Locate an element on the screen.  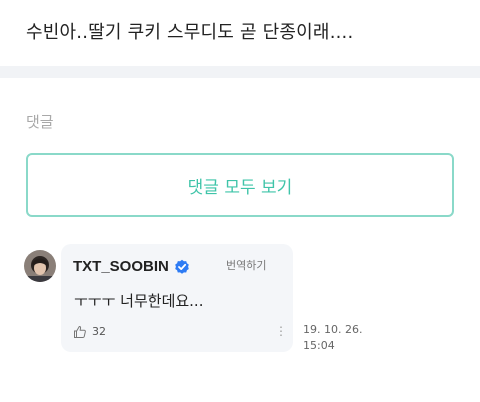
avatar is located at coordinates (40, 266).